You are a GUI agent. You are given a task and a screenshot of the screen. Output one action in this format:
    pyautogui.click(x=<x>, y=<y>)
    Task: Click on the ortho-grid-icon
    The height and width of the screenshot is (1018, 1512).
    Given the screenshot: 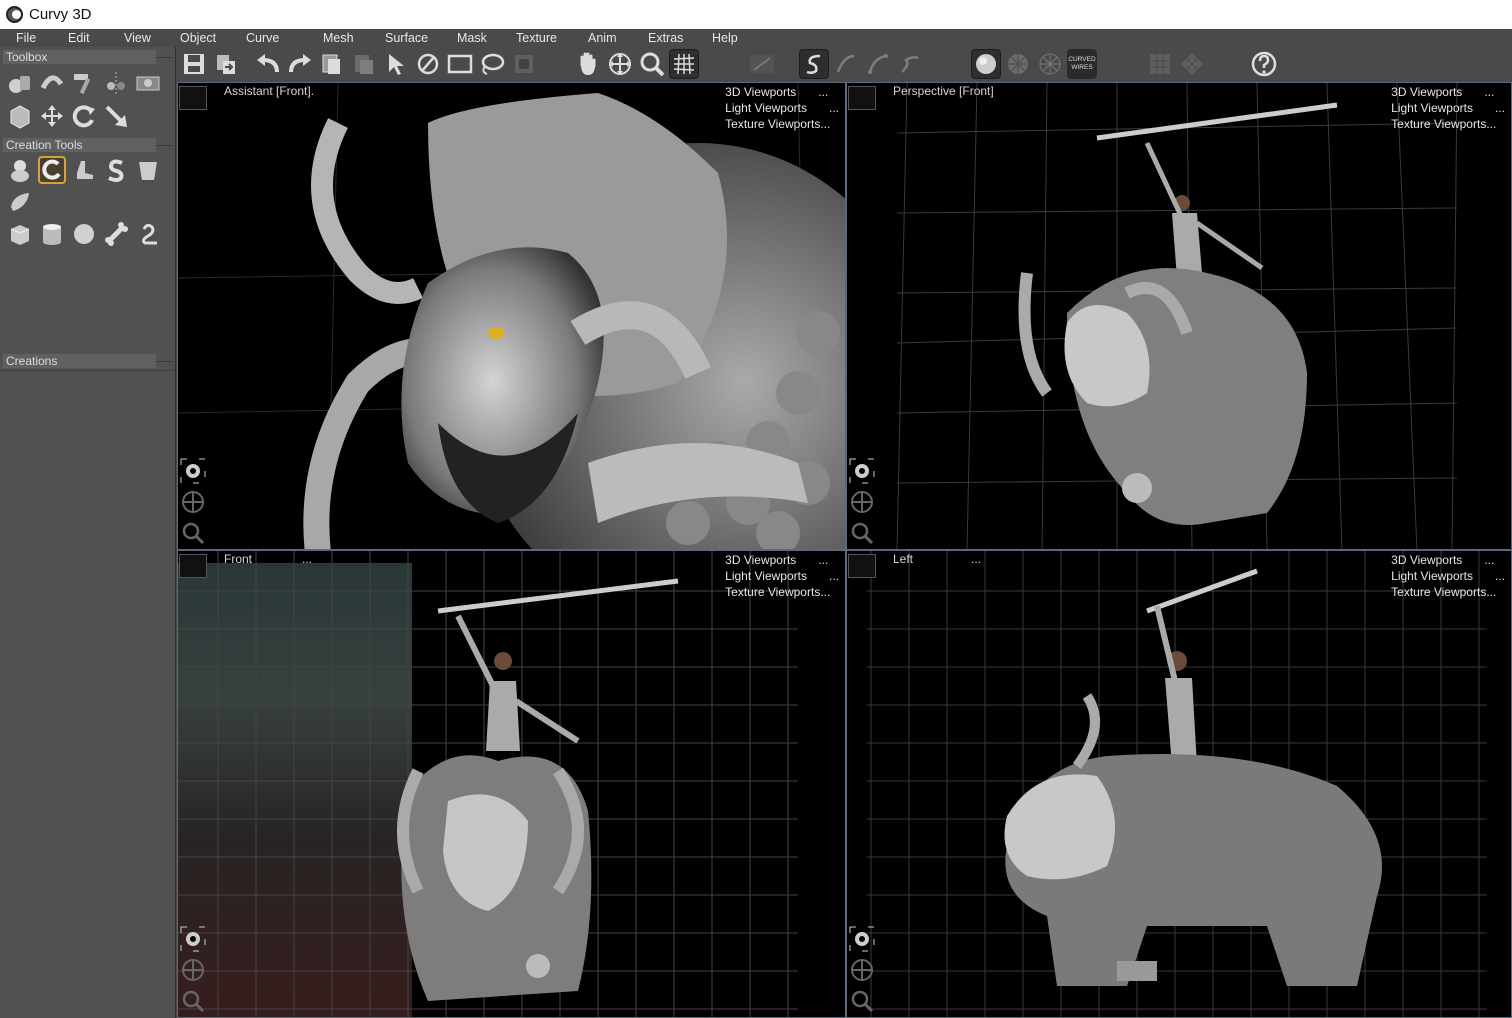 What is the action you would take?
    pyautogui.click(x=1160, y=64)
    